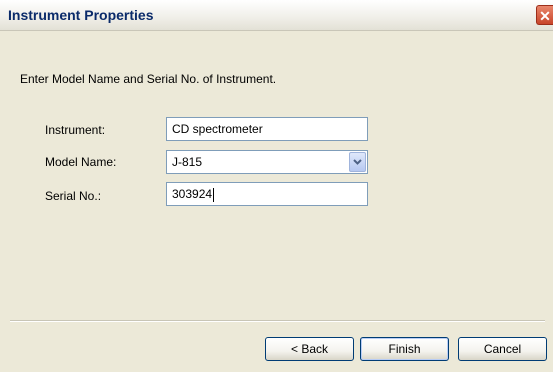  What do you see at coordinates (217, 129) in the screenshot?
I see `instrument-value: CD spectrometer` at bounding box center [217, 129].